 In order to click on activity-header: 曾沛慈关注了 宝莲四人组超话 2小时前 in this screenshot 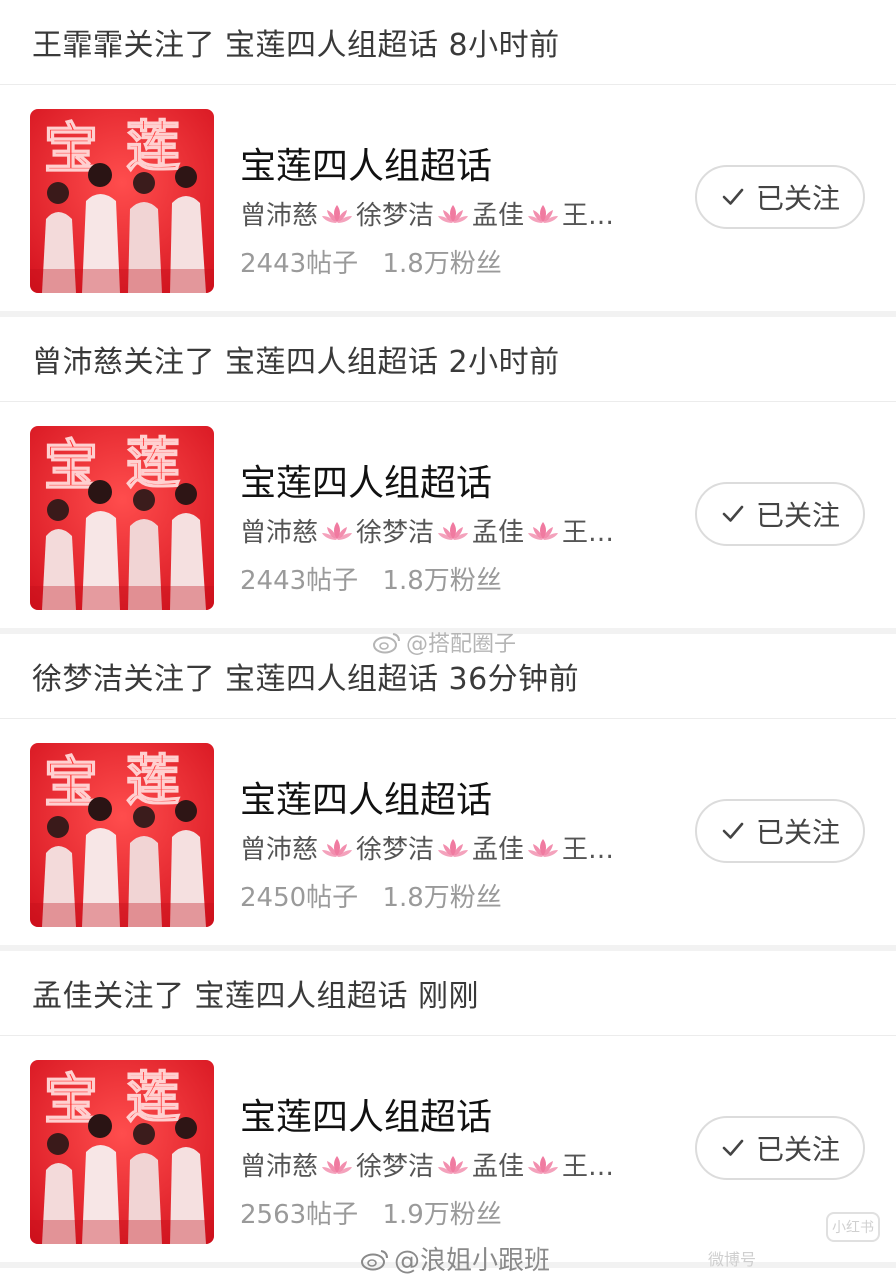, I will do `click(448, 359)`.